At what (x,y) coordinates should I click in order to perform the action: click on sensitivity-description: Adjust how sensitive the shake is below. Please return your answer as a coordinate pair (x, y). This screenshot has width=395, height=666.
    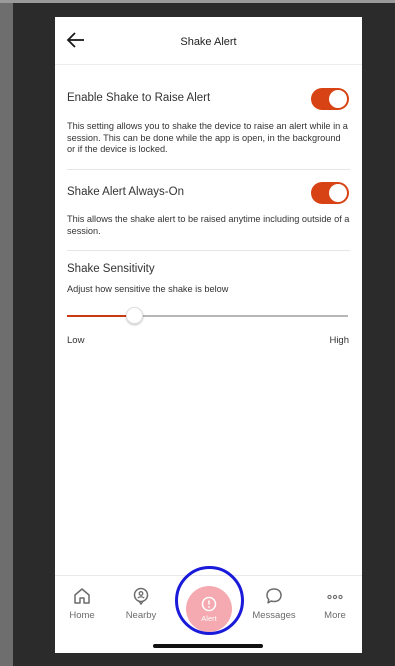
    Looking at the image, I should click on (148, 289).